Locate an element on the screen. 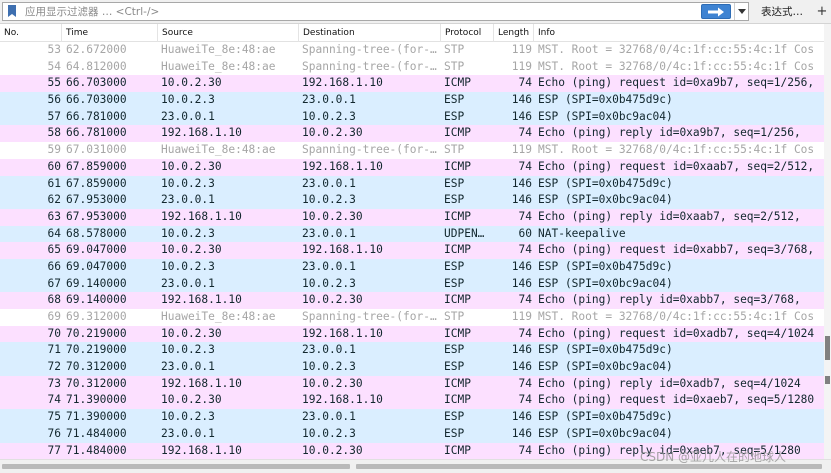  column-header-destination: Destination is located at coordinates (370, 33).